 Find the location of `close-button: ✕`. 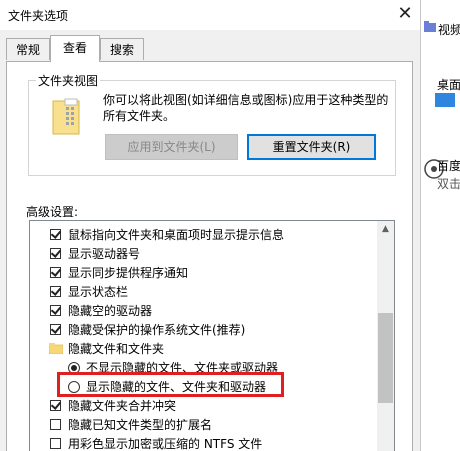

close-button: ✕ is located at coordinates (405, 14).